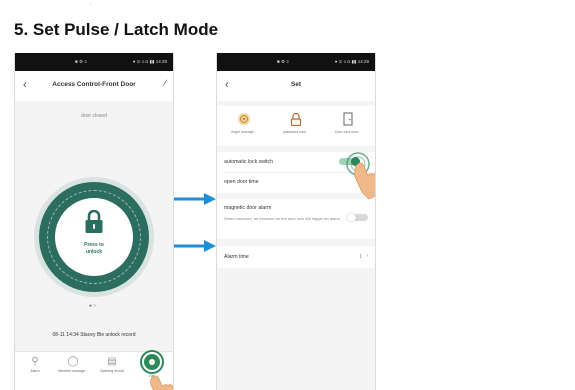 Image resolution: width=575 pixels, height=390 pixels. Describe the element at coordinates (348, 119) in the screenshot. I see `door-card-icon` at that location.